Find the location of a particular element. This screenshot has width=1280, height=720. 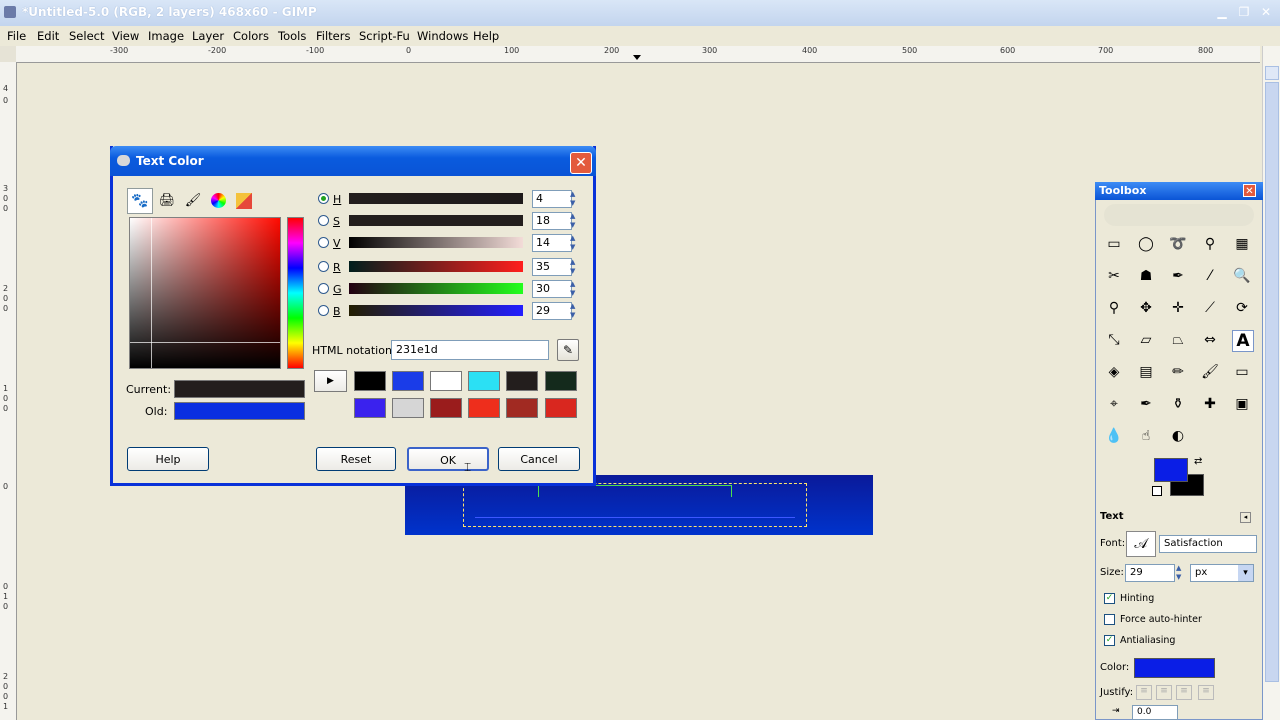

scroll-up-button is located at coordinates (1272, 73).